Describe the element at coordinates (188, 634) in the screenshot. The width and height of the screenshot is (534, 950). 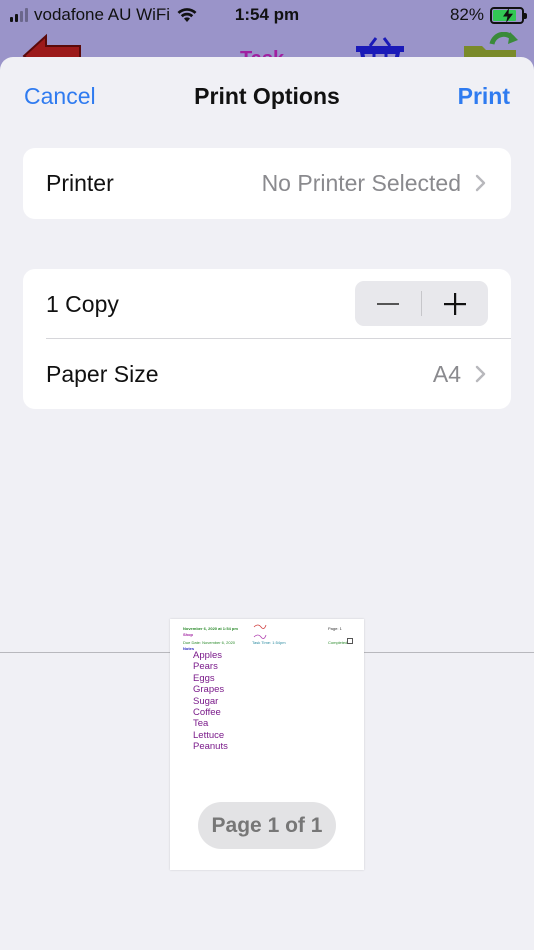
I see `preview-header-title: Shop` at that location.